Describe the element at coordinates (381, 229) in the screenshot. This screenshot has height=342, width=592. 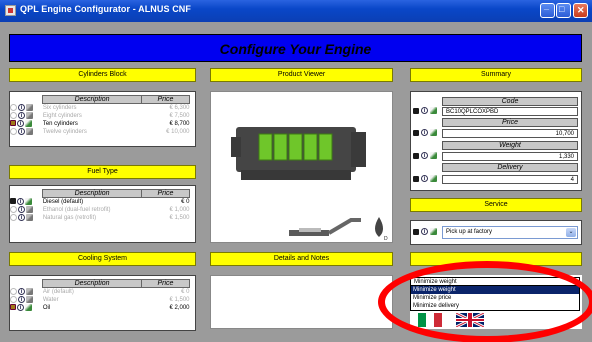
I see `fuel-drop-icon: D` at that location.